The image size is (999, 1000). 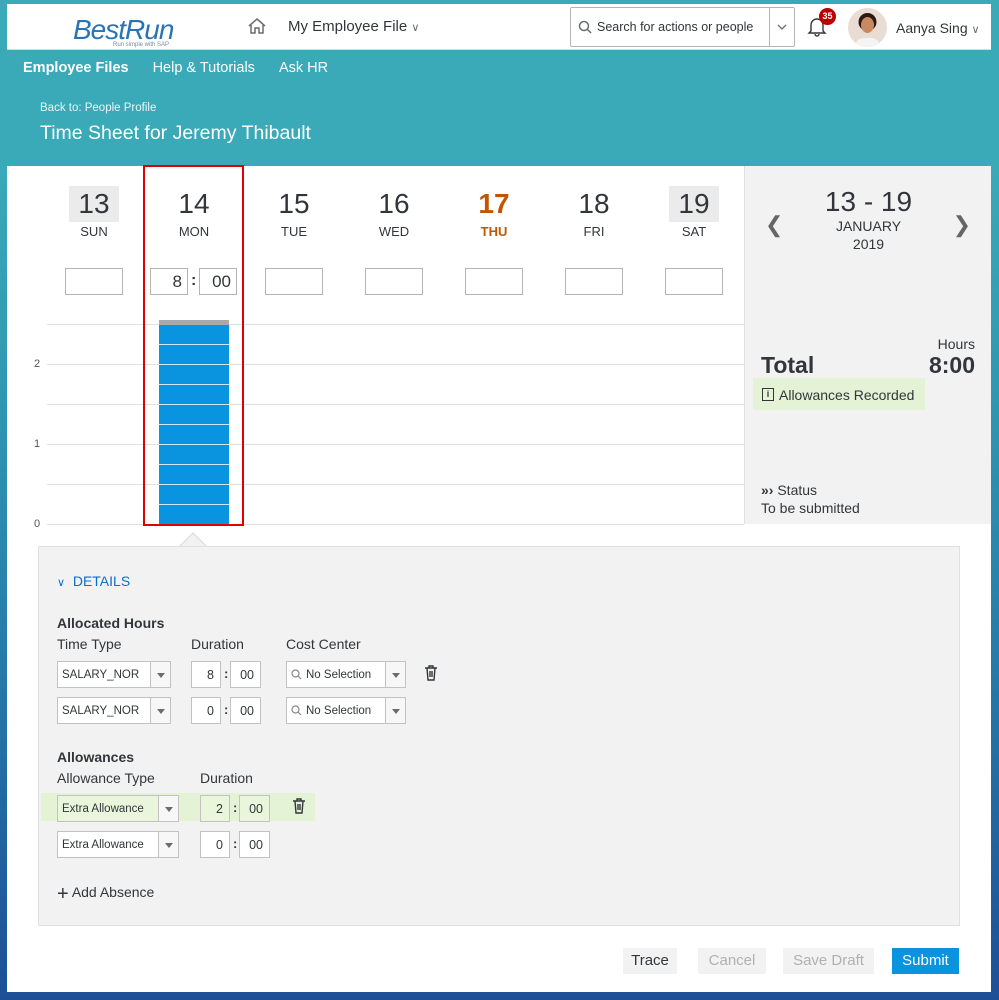 I want to click on day-tue: 15 TUE, so click(x=294, y=212).